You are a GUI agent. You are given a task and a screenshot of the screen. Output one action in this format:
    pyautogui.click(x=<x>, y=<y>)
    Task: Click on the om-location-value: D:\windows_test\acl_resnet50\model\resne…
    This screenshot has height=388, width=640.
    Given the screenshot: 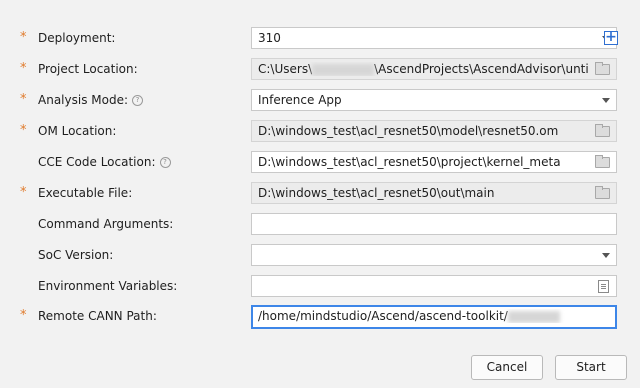 What is the action you would take?
    pyautogui.click(x=408, y=131)
    